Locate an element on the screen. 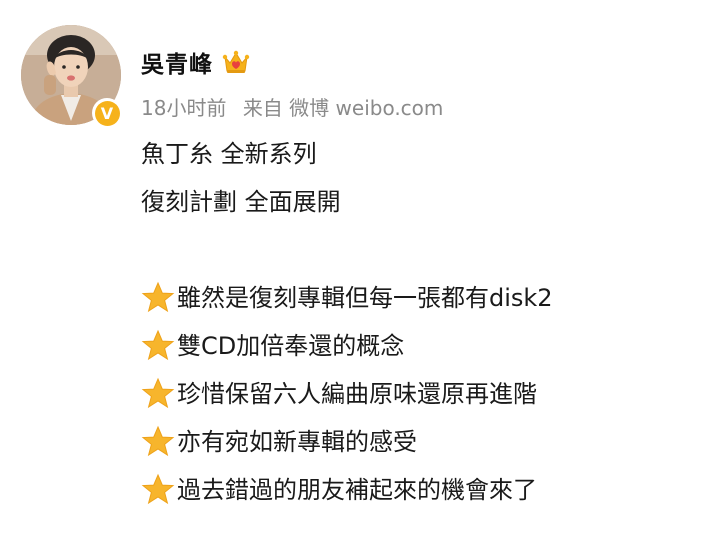 Image resolution: width=716 pixels, height=556 pixels. bullet-text: 珍惜保留六人編曲原味還原再進階 is located at coordinates (357, 394).